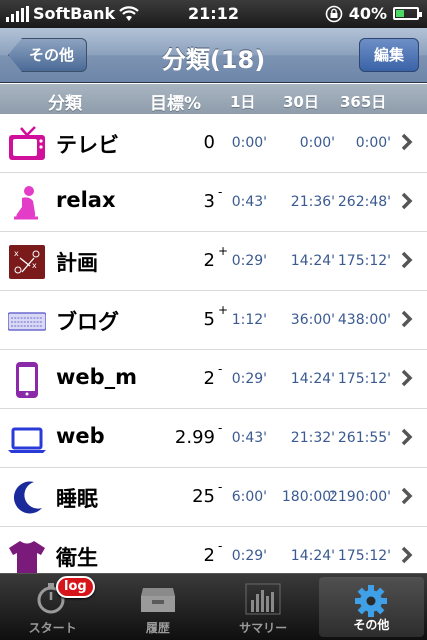  I want to click on sitting-person-icon, so click(26, 203).